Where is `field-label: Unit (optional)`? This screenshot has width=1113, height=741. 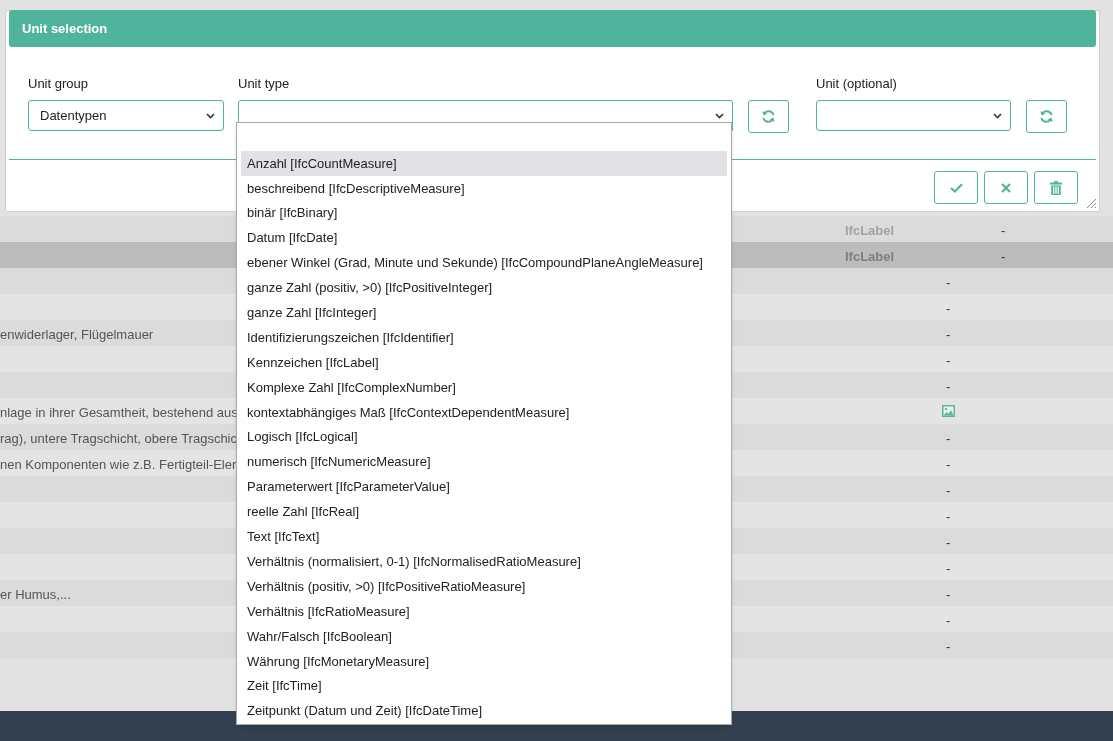
field-label: Unit (optional) is located at coordinates (857, 83).